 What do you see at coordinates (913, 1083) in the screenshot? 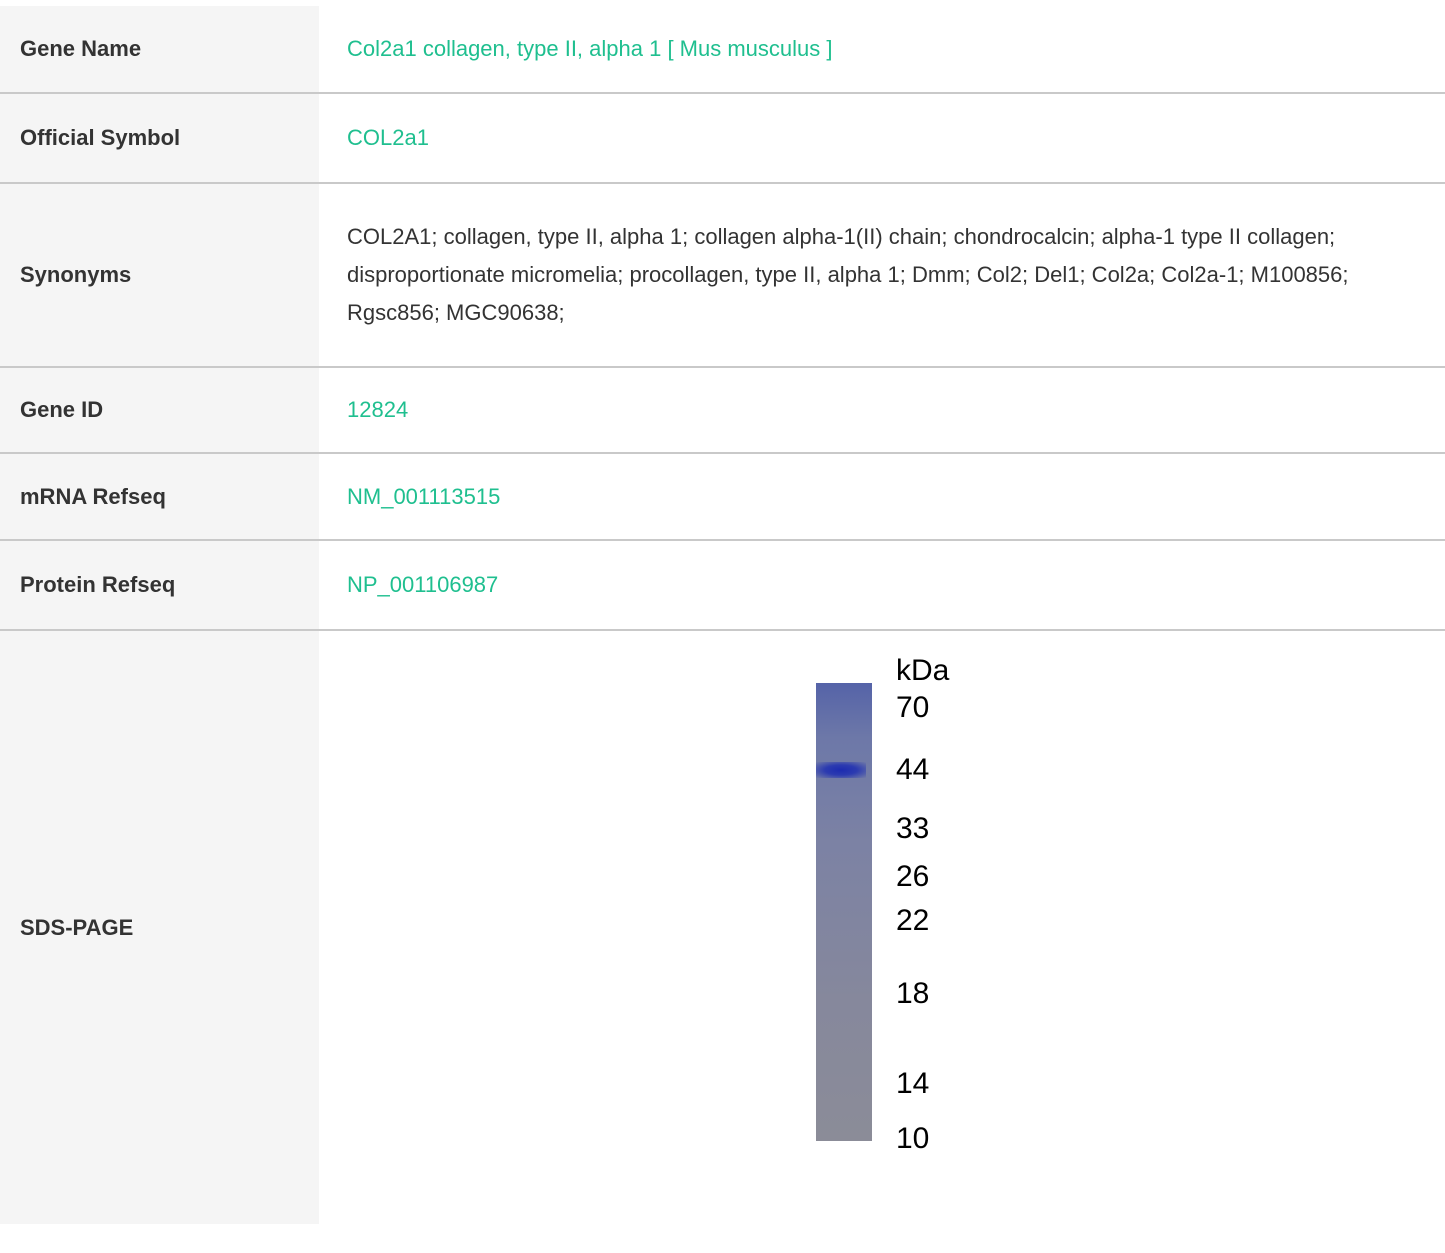
I see `marker-label-14: 14` at bounding box center [913, 1083].